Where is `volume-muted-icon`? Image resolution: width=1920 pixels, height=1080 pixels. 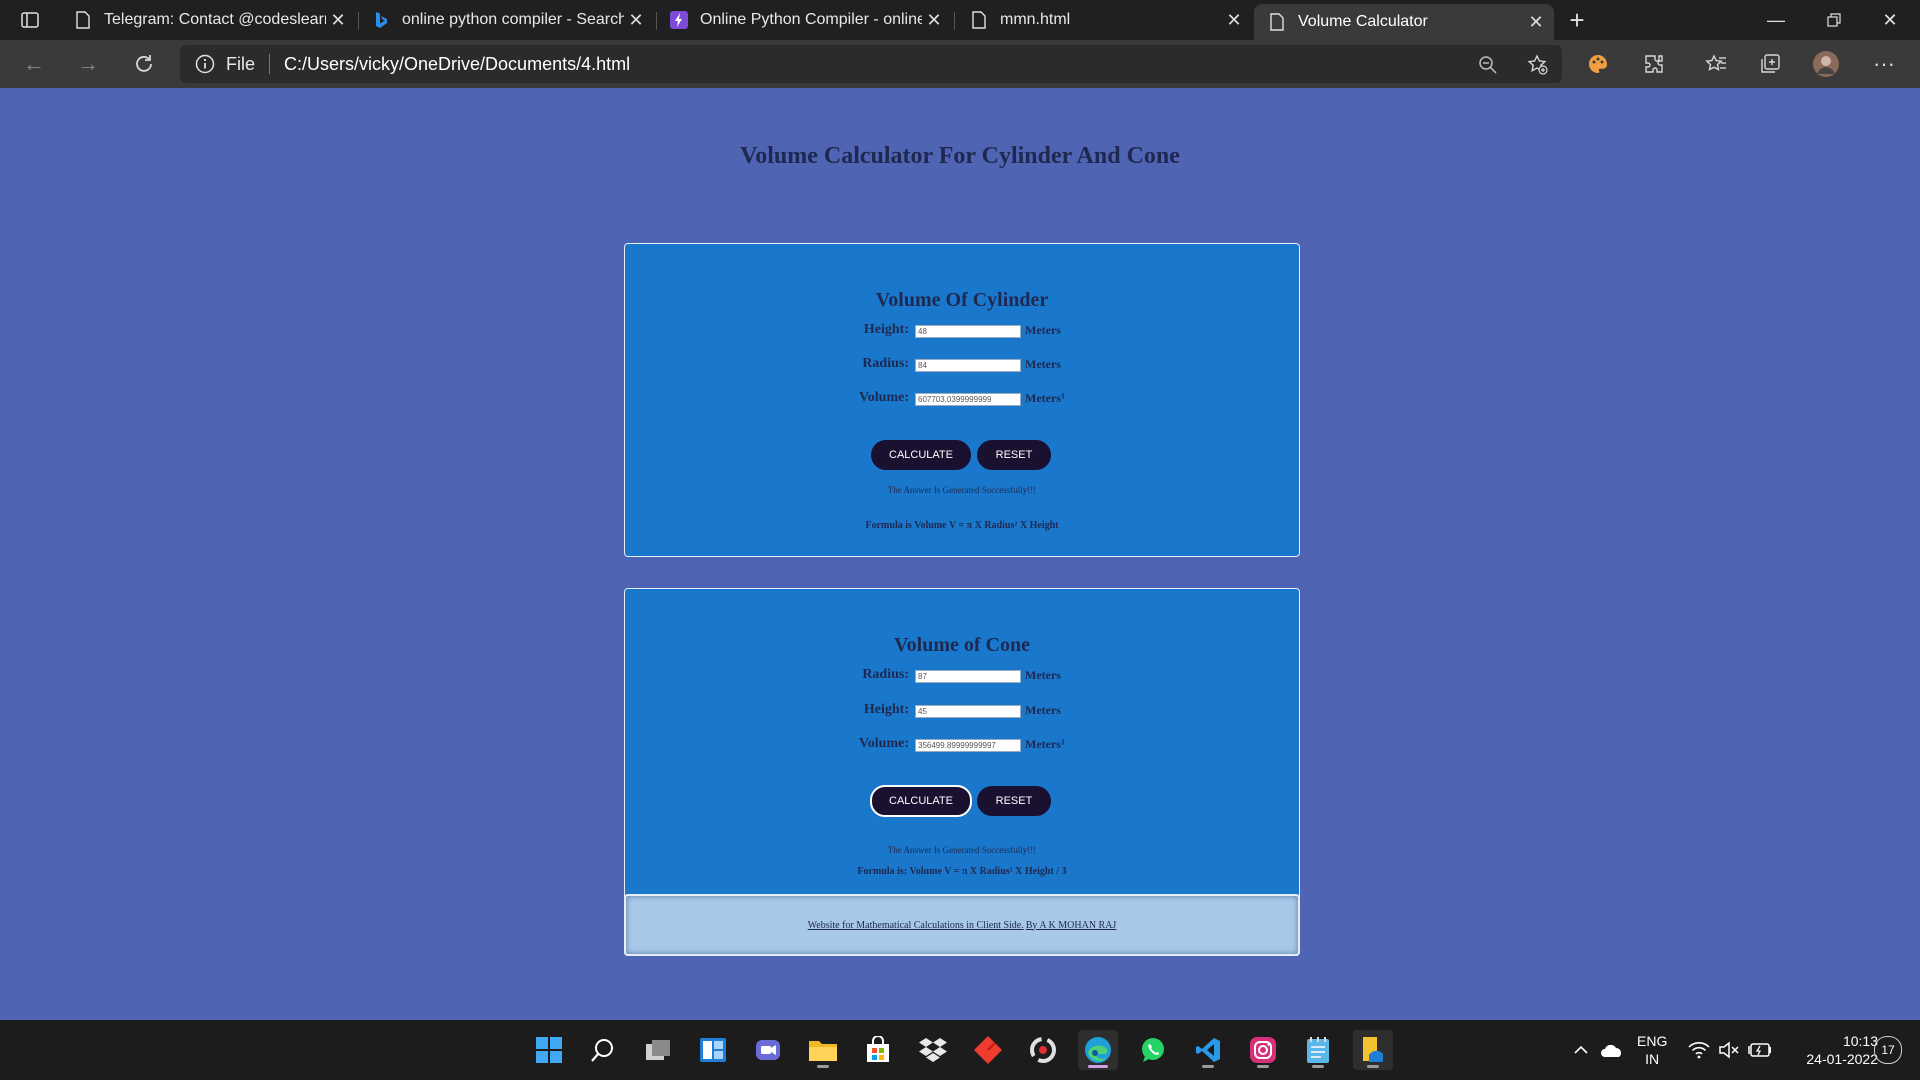
volume-muted-icon is located at coordinates (1729, 1050).